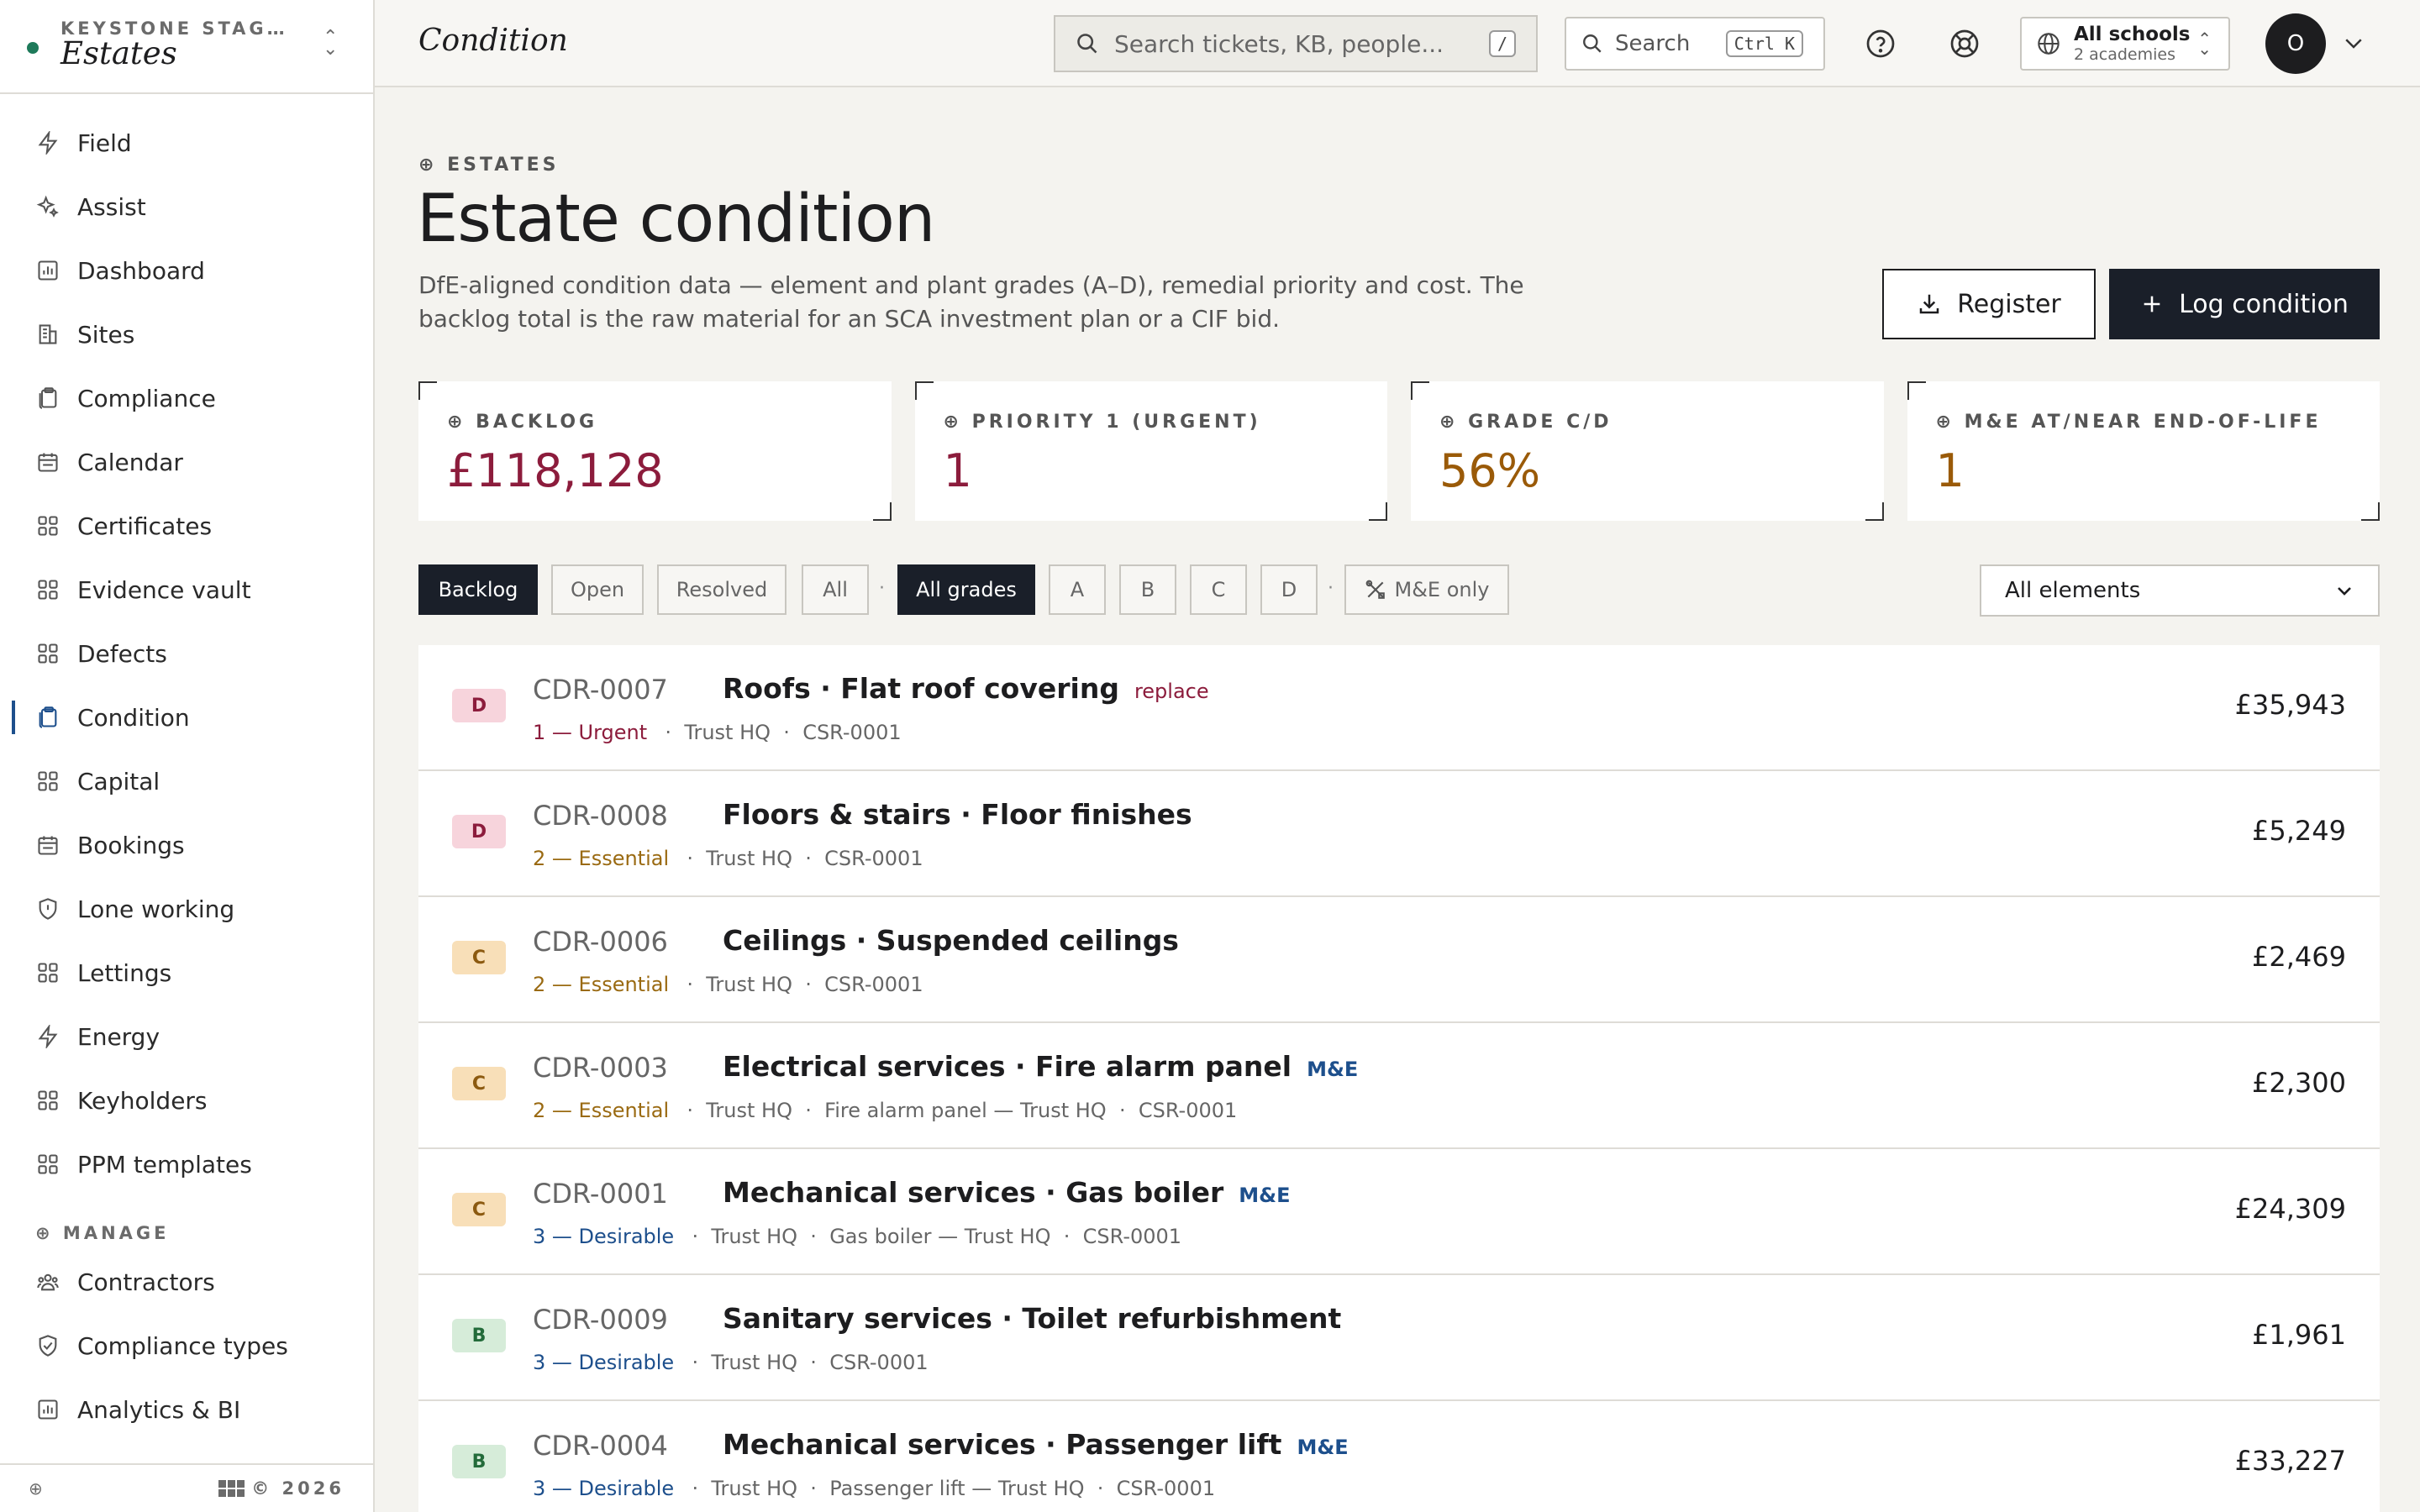 This screenshot has height=1512, width=2420. I want to click on sidebar-item-keyholders: Keyholders, so click(187, 1100).